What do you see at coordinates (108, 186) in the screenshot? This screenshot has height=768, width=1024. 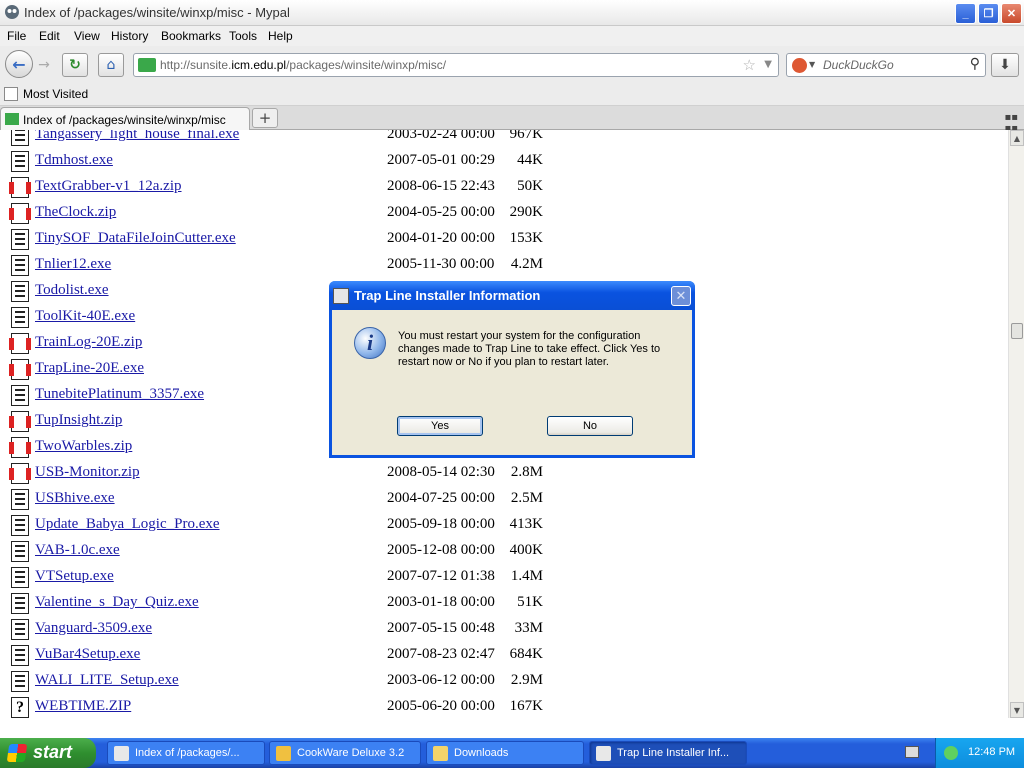 I see `file-link: TextGrabber-v1_12a.zip` at bounding box center [108, 186].